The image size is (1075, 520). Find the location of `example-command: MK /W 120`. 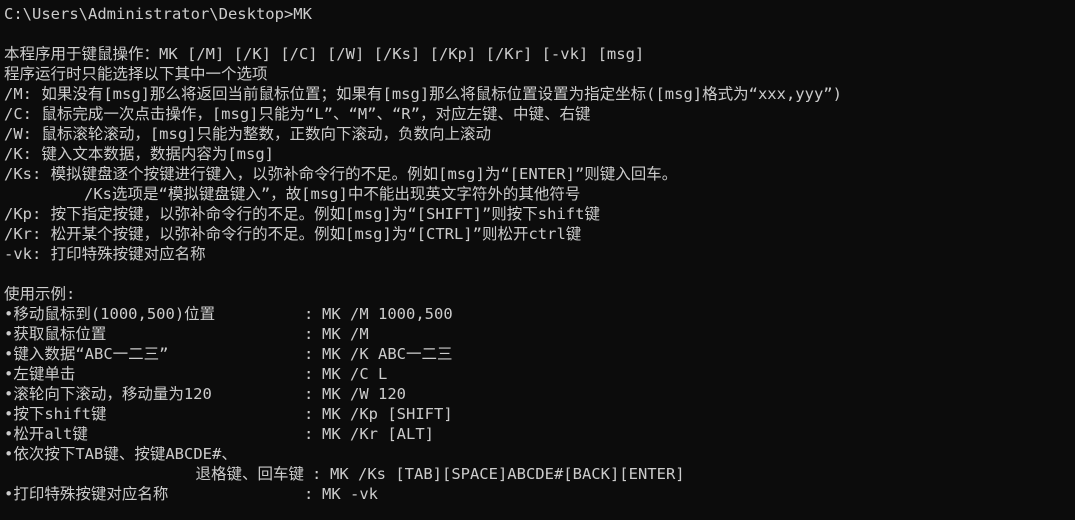

example-command: MK /W 120 is located at coordinates (364, 394).